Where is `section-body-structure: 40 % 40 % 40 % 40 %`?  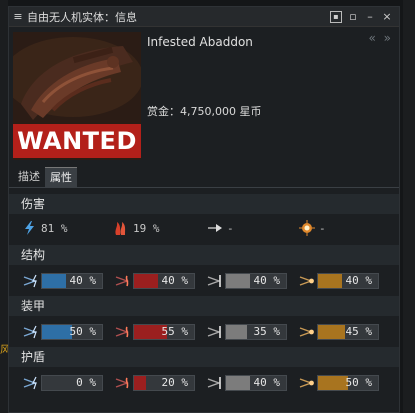
section-body-structure: 40 % 40 % 40 % 40 % is located at coordinates (204, 279).